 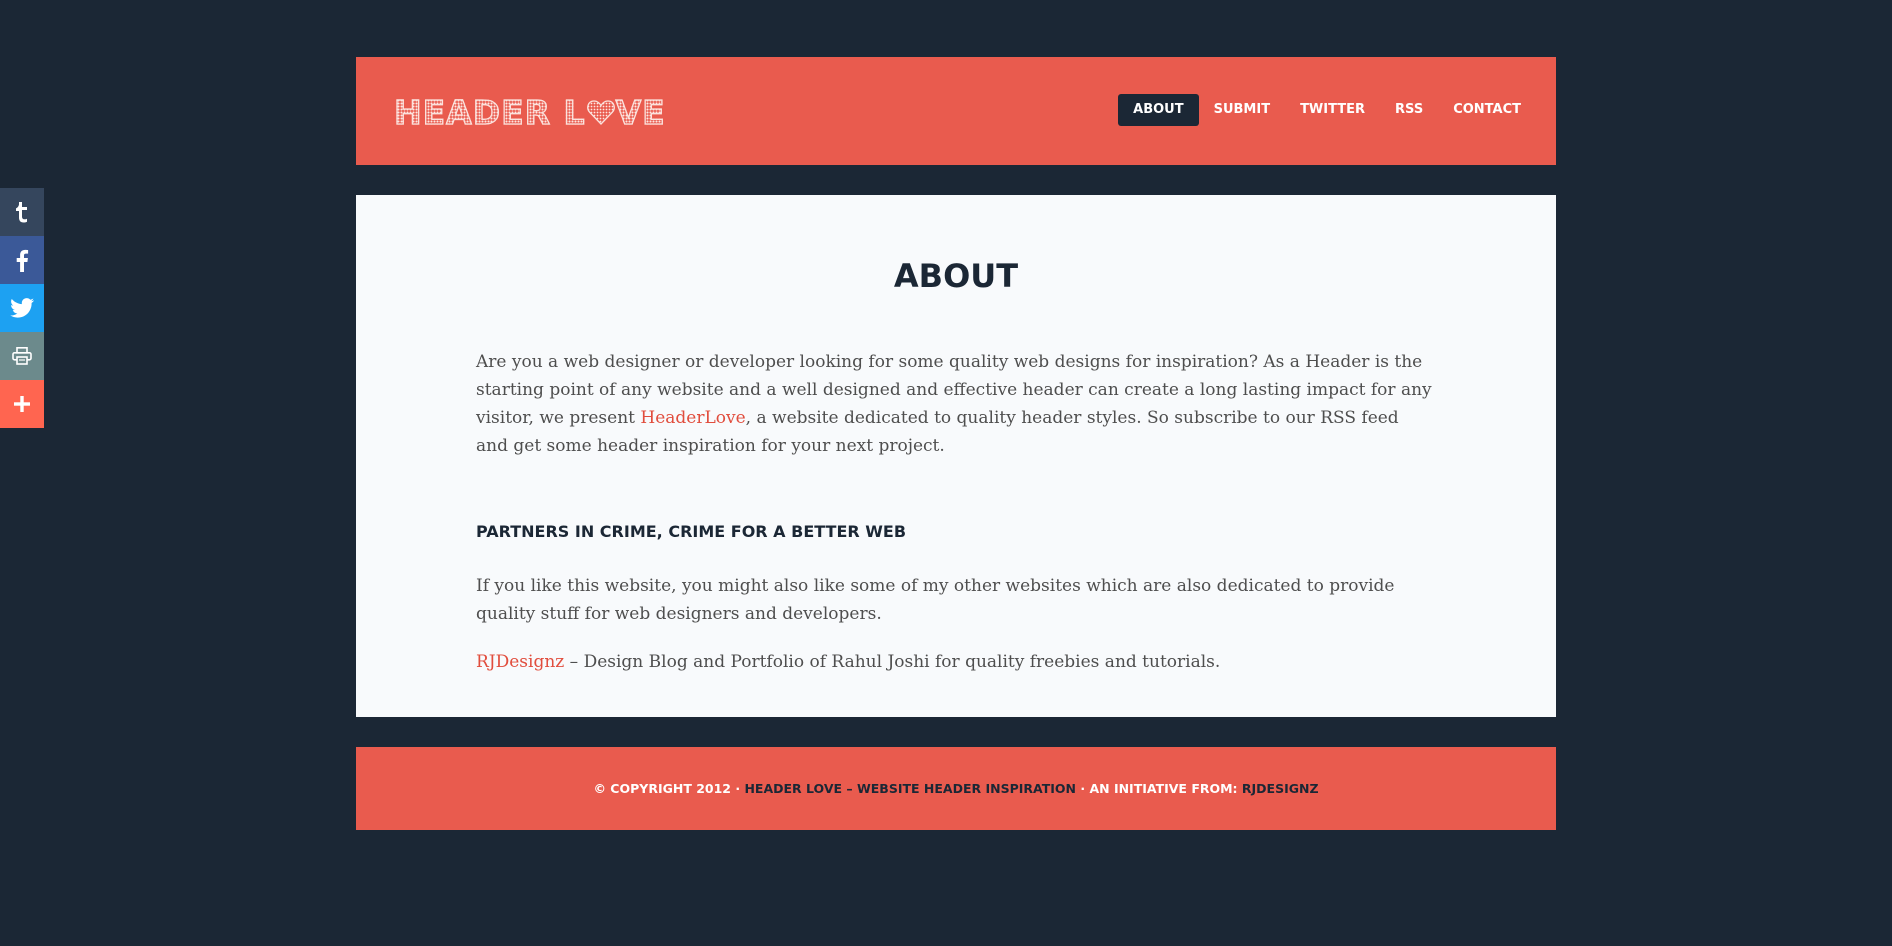 I want to click on footer-initiative: · AN INITIATIVE FROM:, so click(x=1159, y=788).